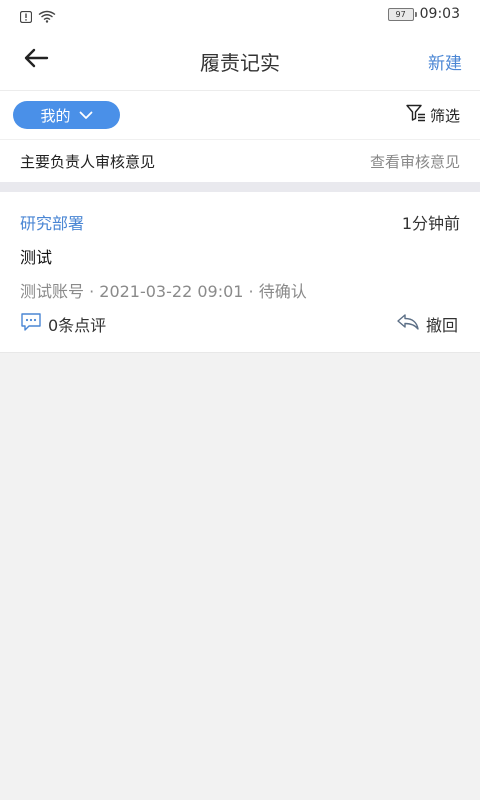  Describe the element at coordinates (430, 223) in the screenshot. I see `record-time-ago: 1分钟前` at that location.